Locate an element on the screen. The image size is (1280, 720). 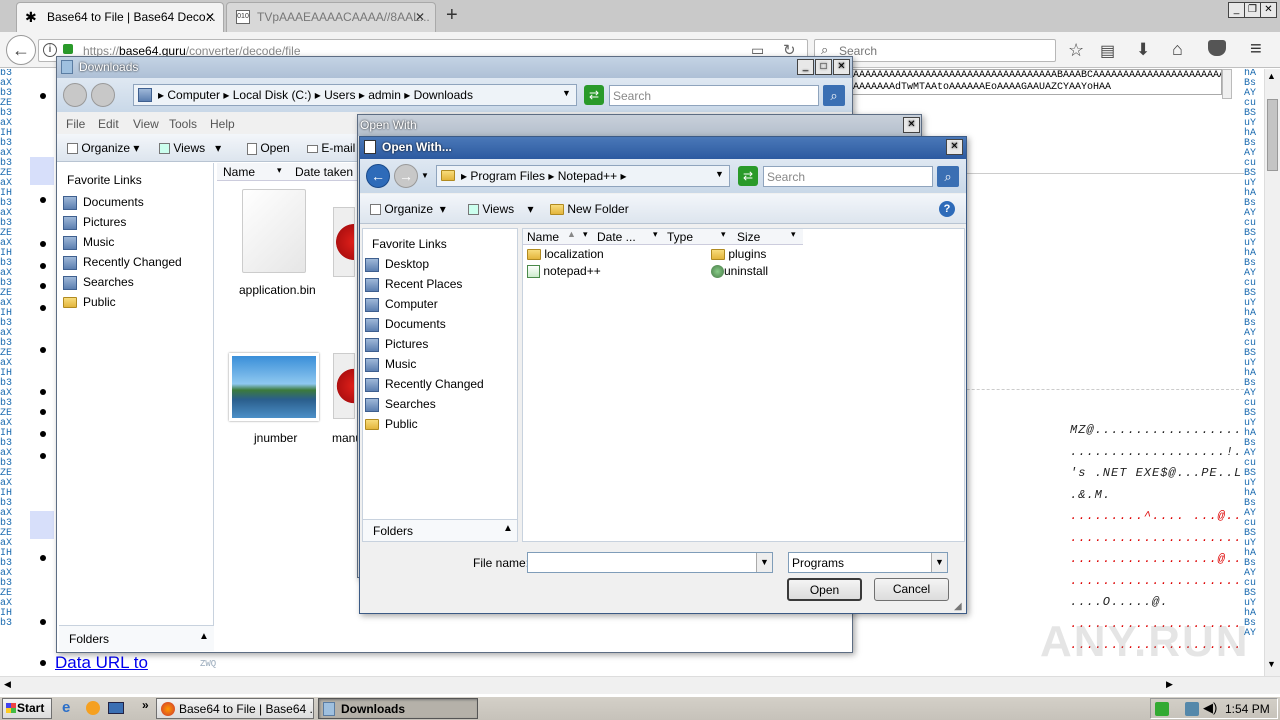
volume-icon: ◀) is located at coordinates (1210, 708).